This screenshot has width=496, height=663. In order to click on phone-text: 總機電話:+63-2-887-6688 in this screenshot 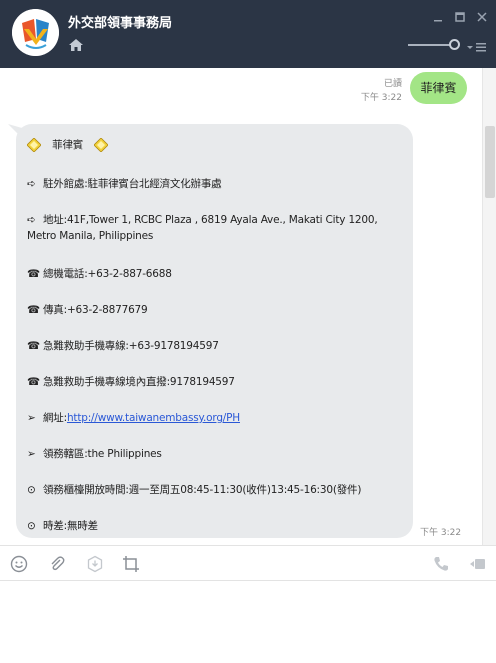, I will do `click(107, 274)`.